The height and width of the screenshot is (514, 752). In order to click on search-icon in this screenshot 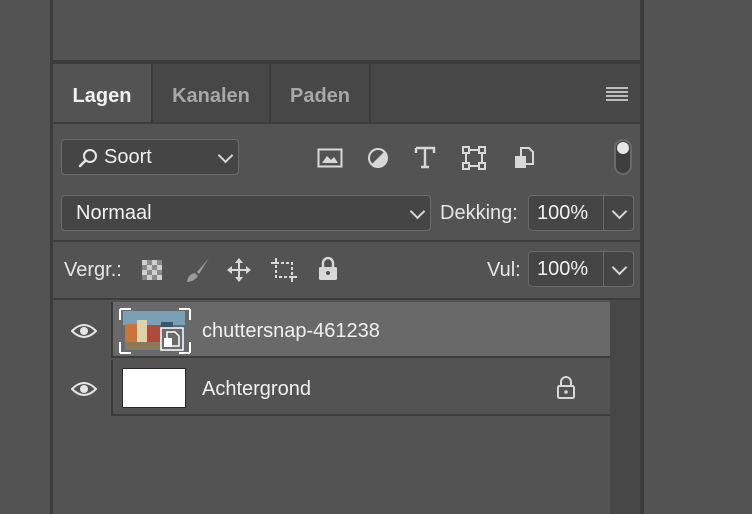, I will do `click(87, 158)`.